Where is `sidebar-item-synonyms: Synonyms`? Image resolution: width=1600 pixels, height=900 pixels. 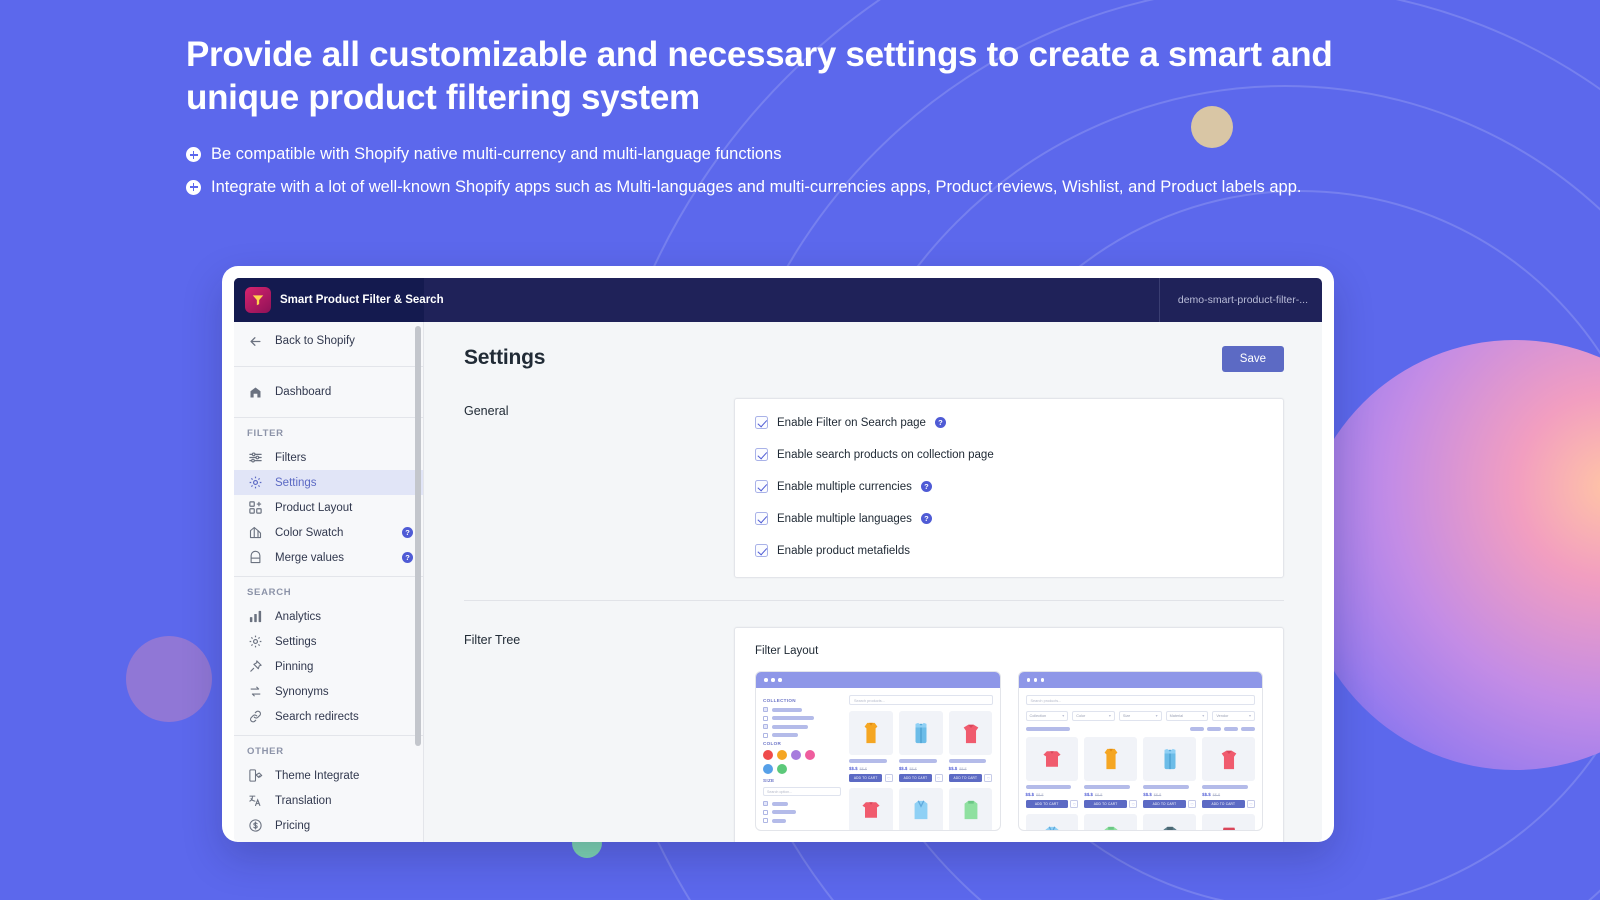
sidebar-item-synonyms: Synonyms is located at coordinates (328, 691).